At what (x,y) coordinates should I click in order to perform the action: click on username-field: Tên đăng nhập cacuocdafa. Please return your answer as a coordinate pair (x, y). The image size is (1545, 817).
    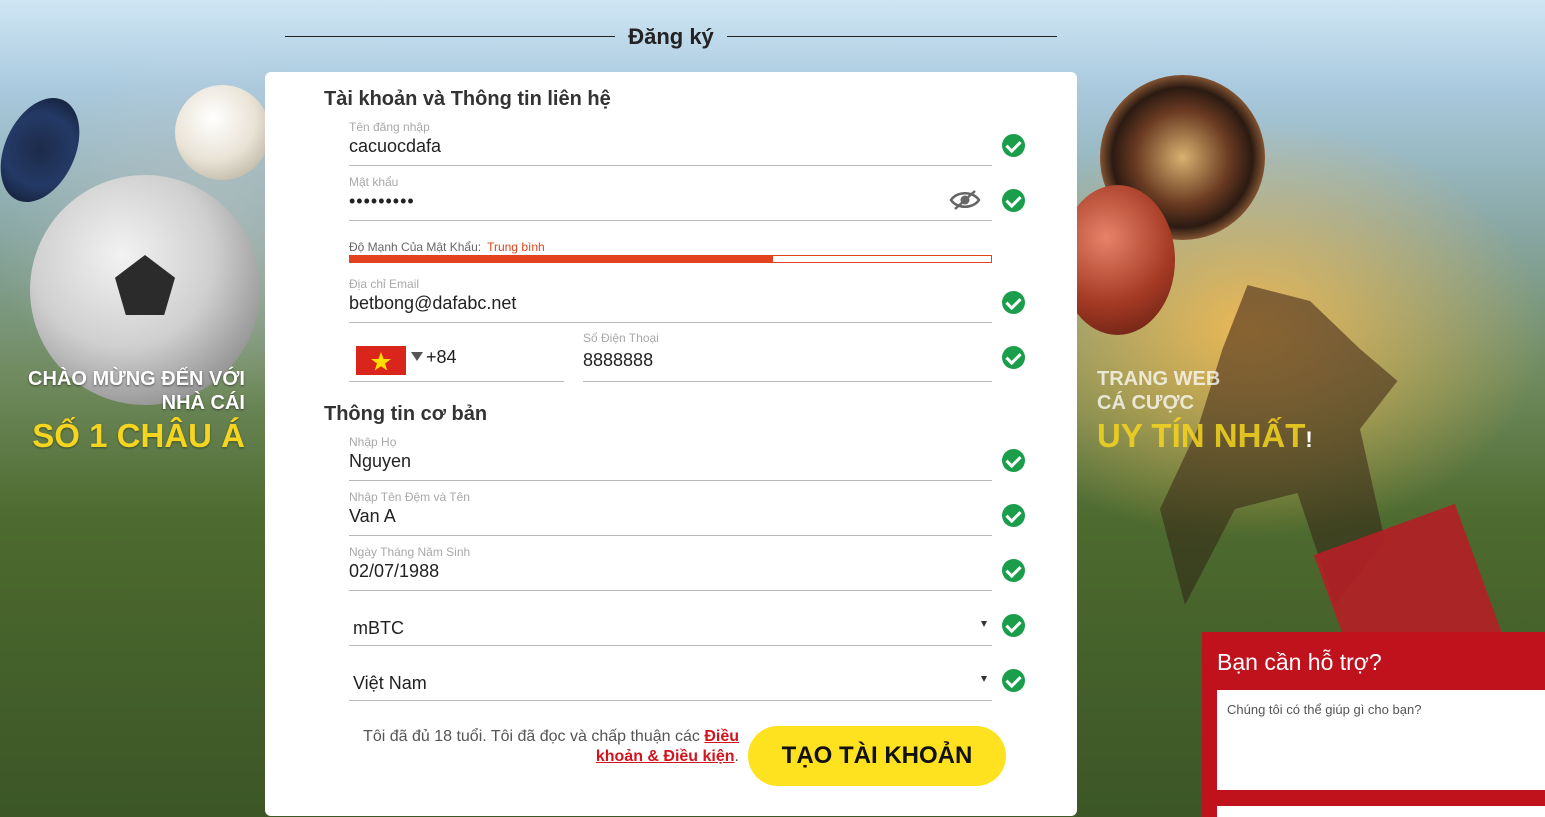
    Looking at the image, I should click on (670, 143).